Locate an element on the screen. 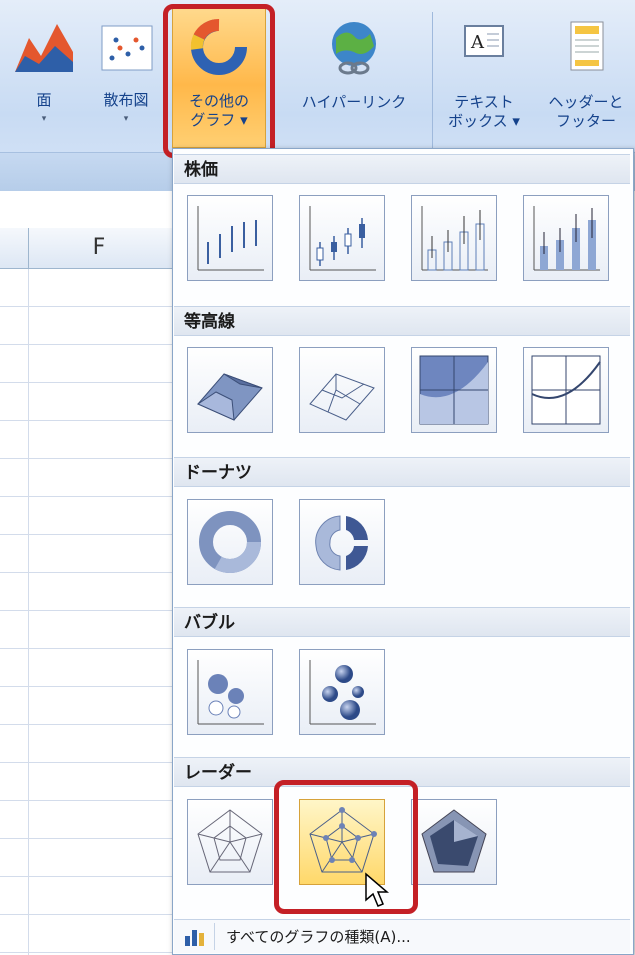  surface-3d-tile is located at coordinates (230, 390).